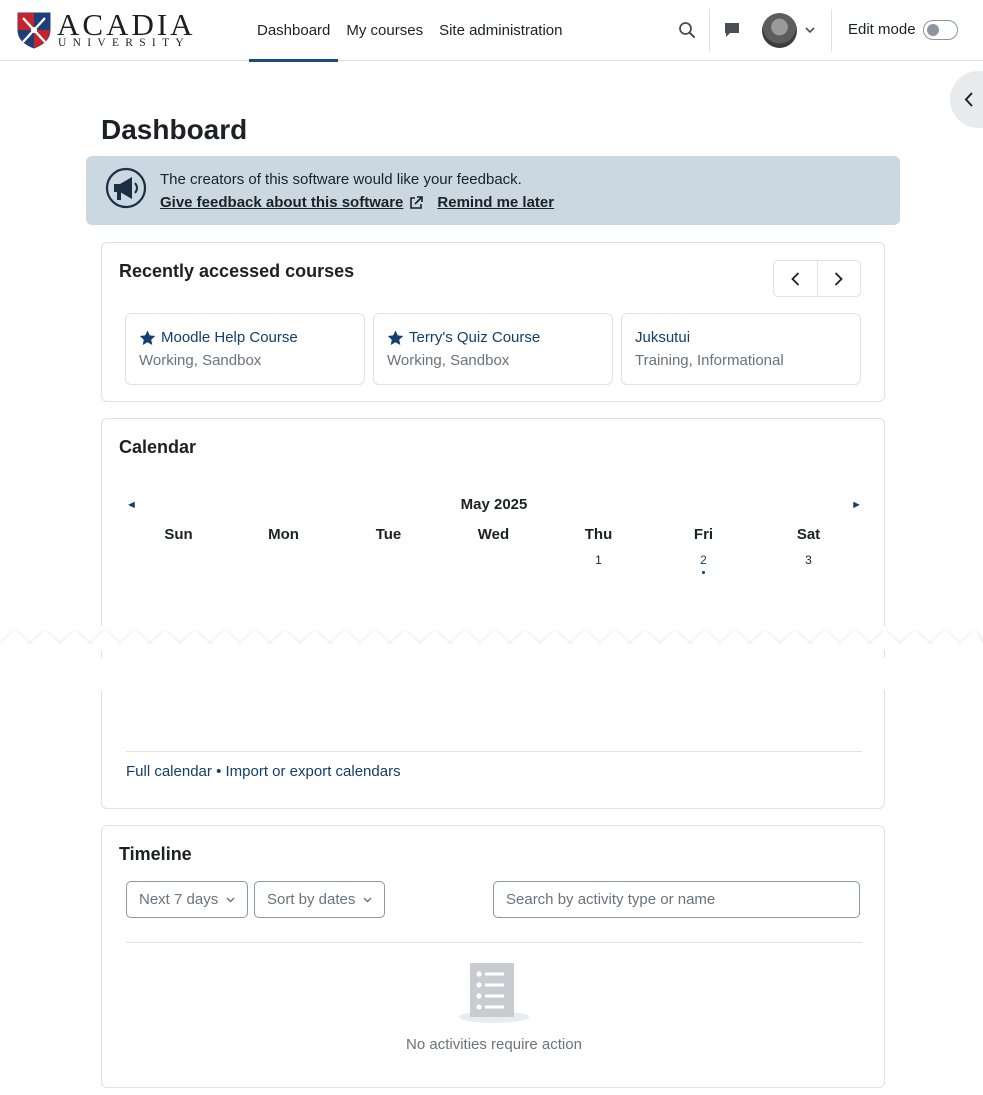 The width and height of the screenshot is (983, 1095). I want to click on course-name-link: Juksutui, so click(662, 337).